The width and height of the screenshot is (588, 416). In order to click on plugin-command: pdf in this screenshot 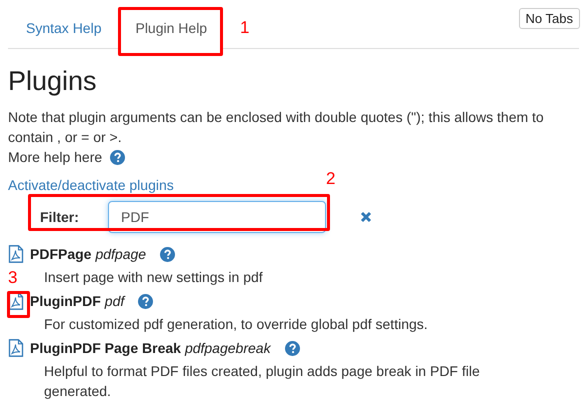, I will do `click(114, 301)`.